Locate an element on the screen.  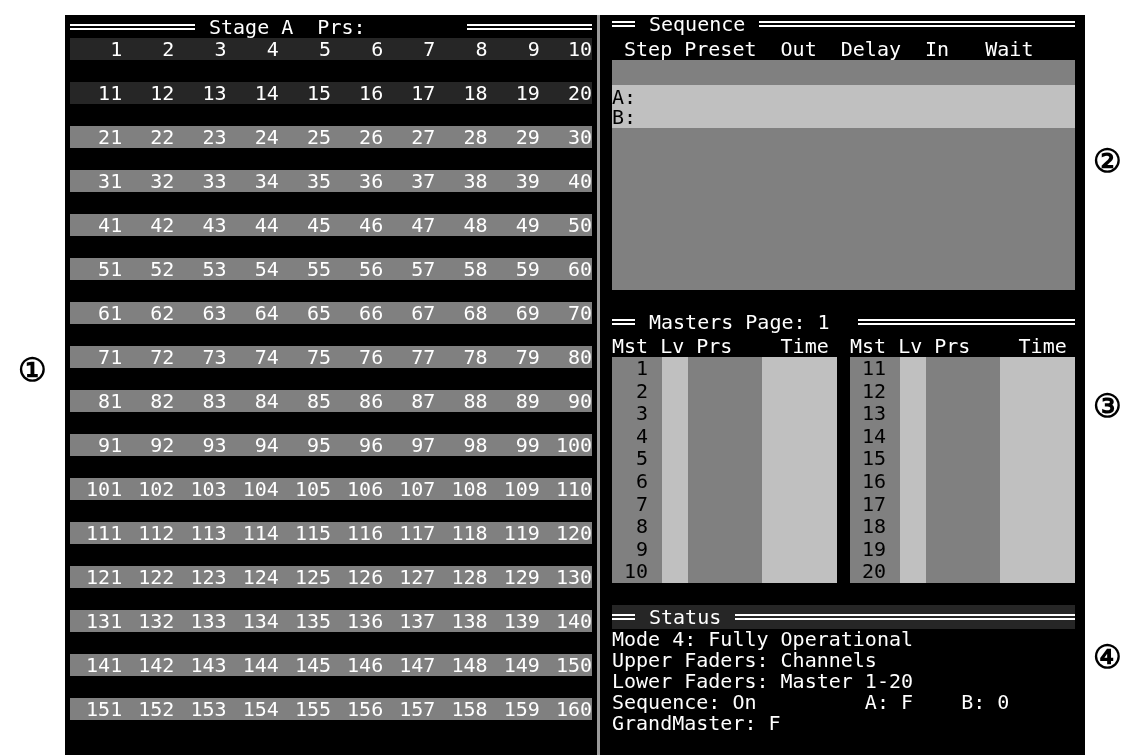
preset-number: 142 is located at coordinates (156, 665).